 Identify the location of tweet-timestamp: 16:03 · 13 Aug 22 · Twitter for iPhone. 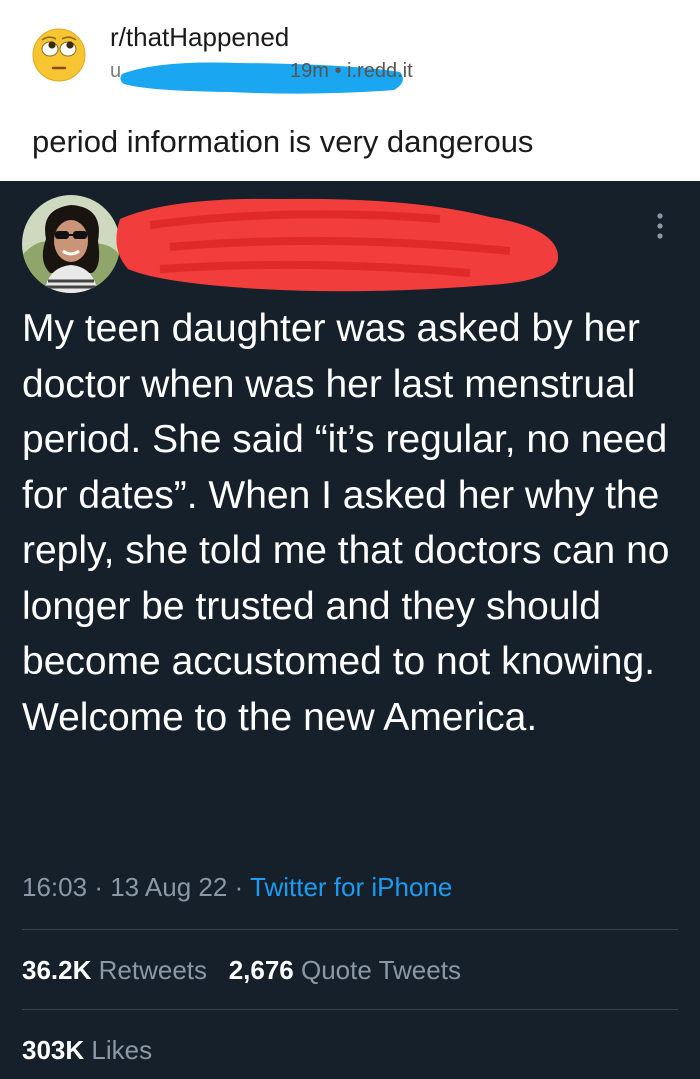
(237, 887).